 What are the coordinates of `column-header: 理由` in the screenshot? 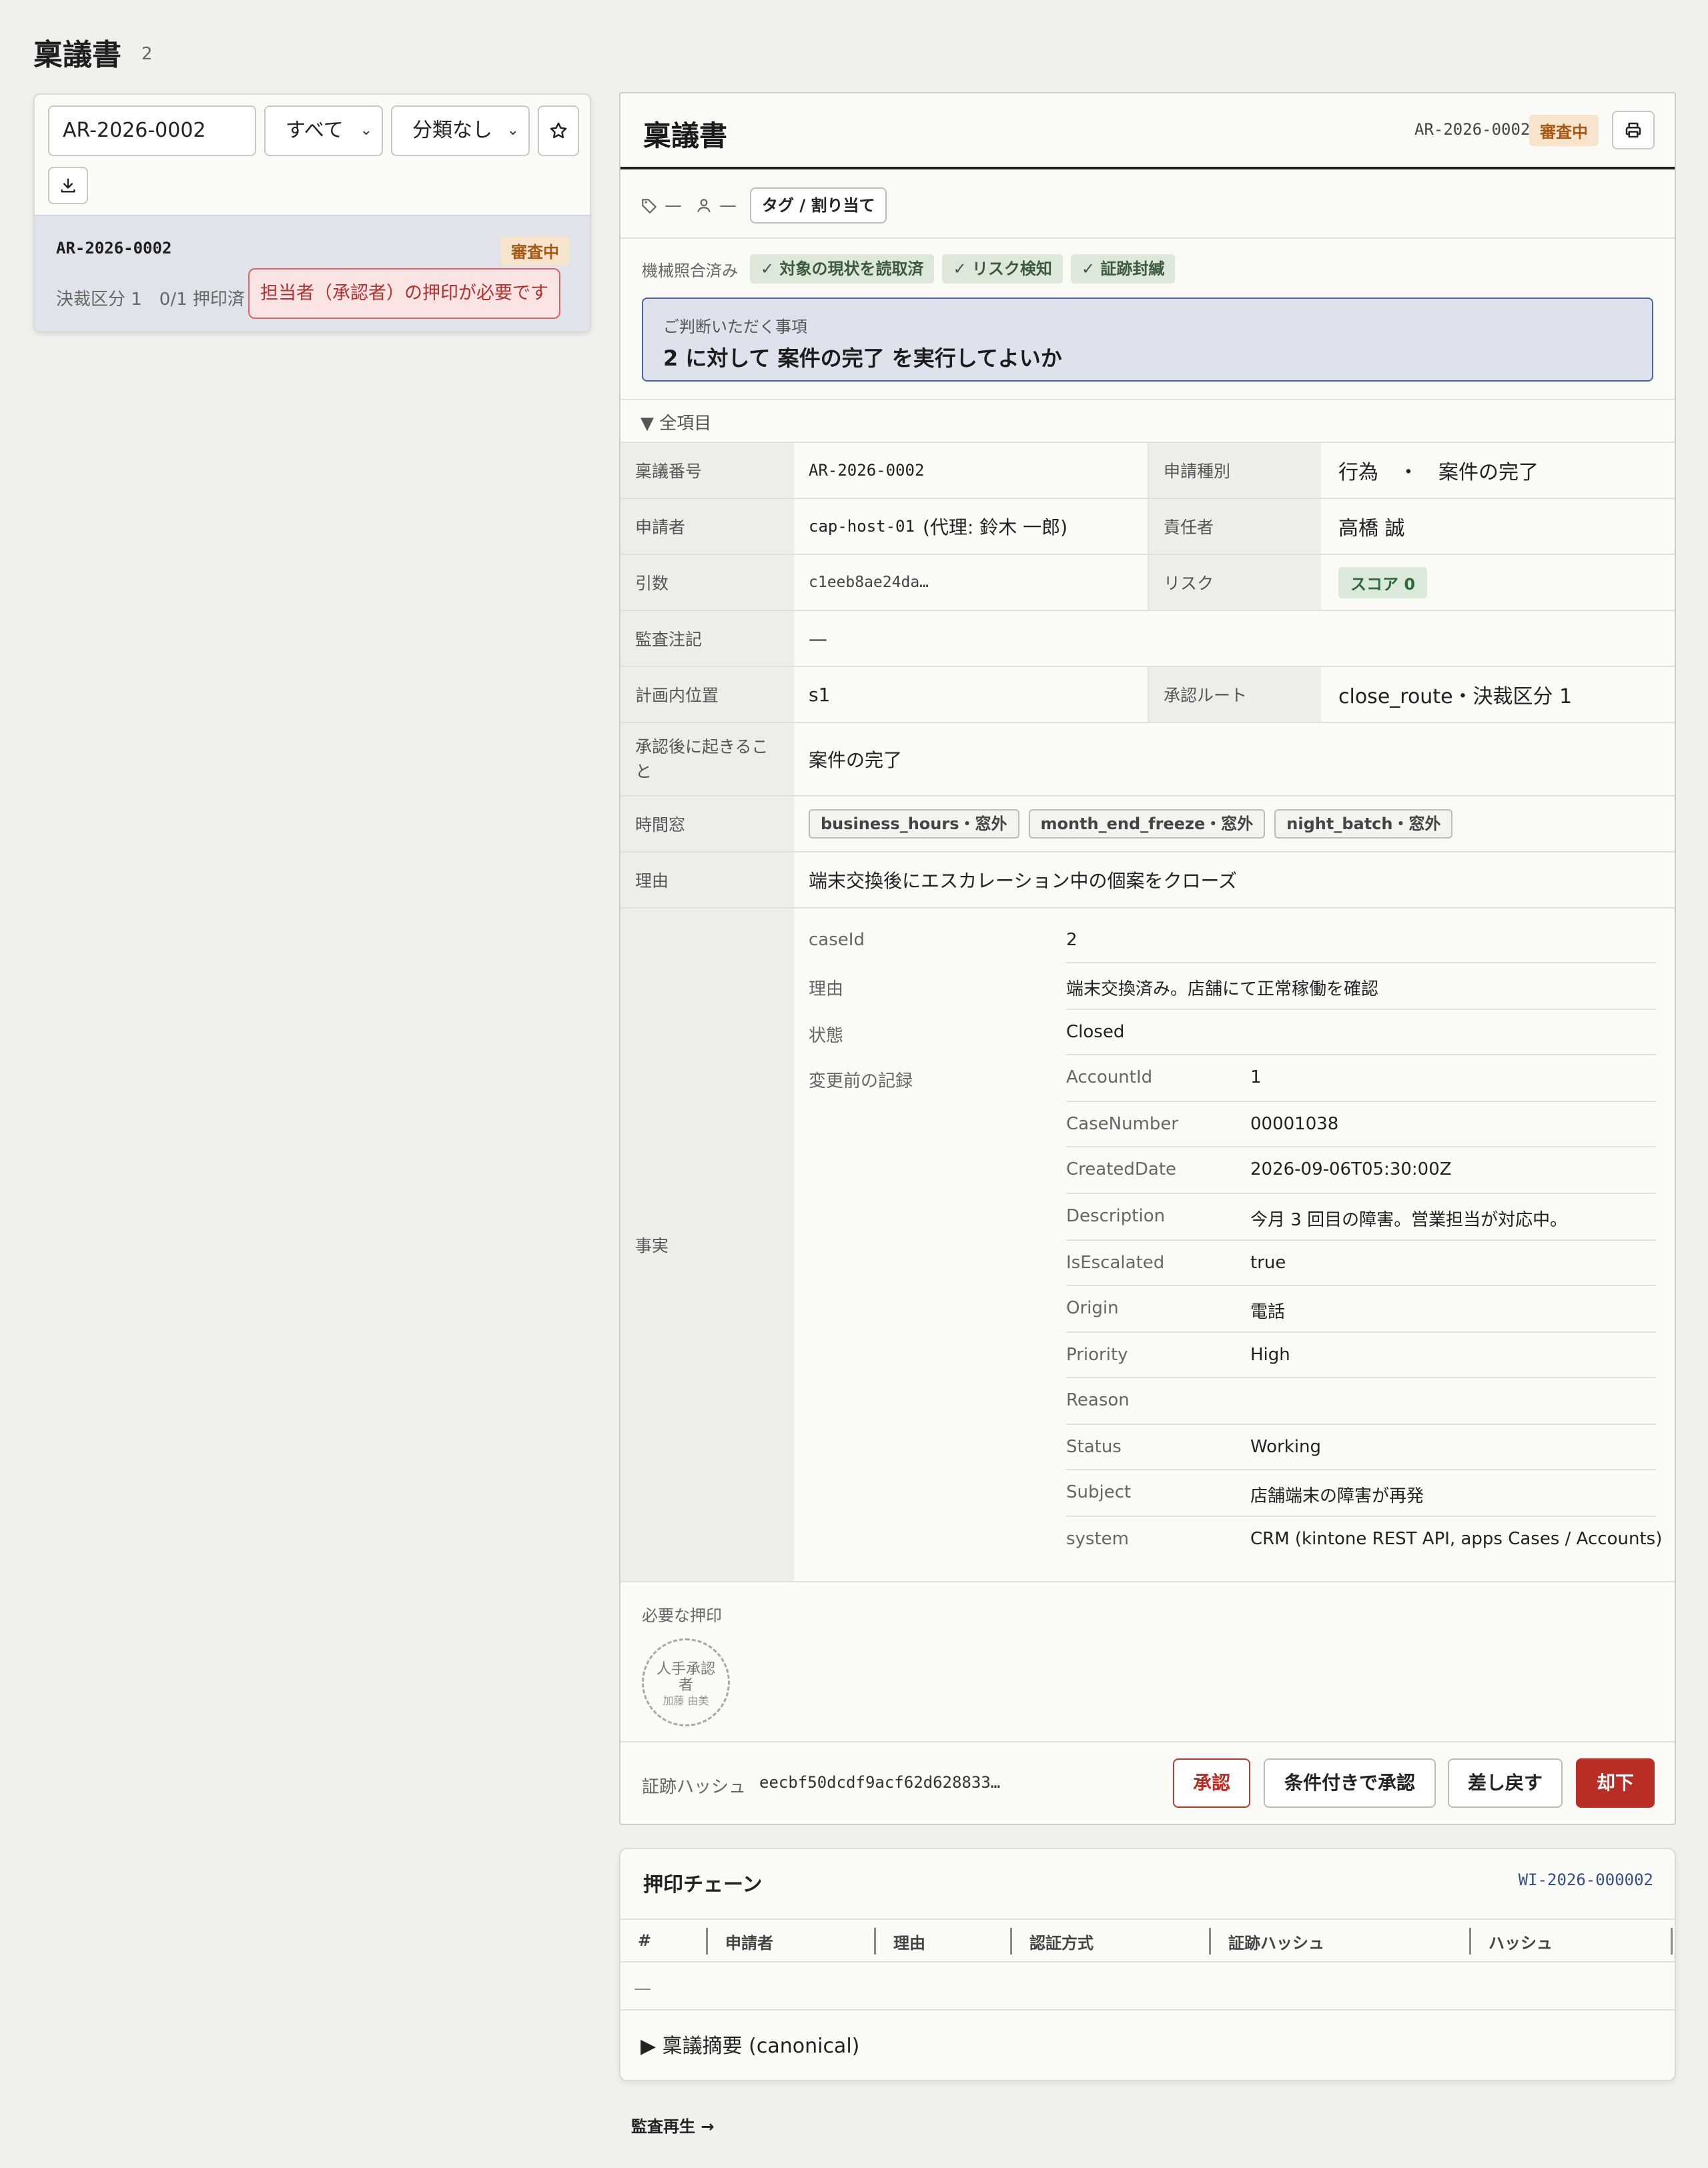 It's located at (900, 1942).